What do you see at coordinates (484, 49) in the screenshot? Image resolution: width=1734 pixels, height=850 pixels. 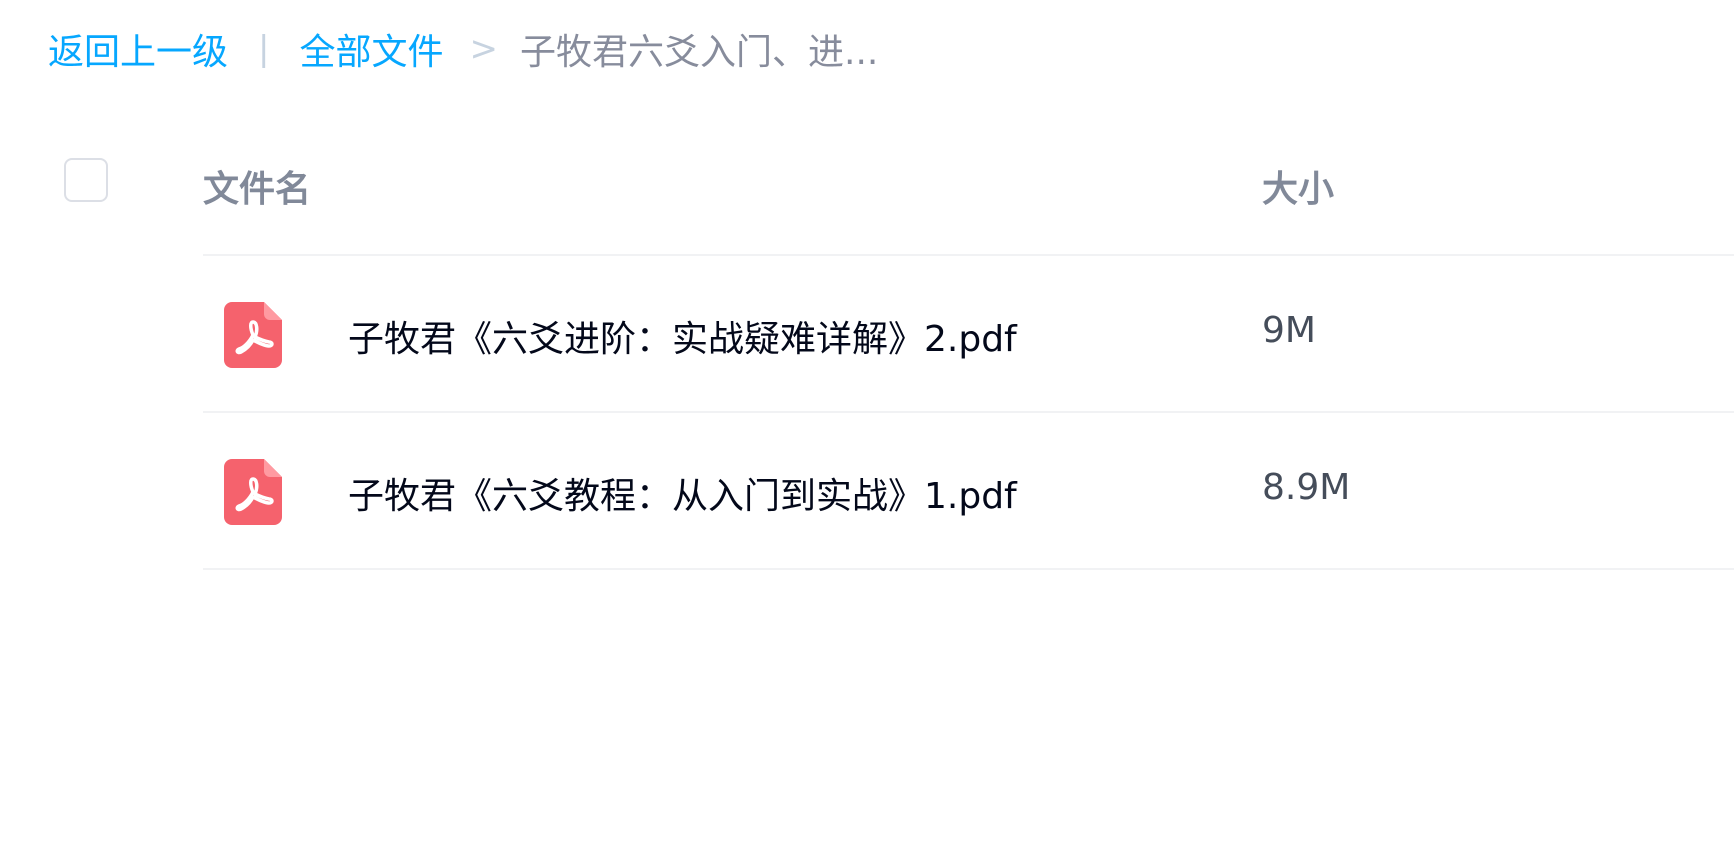 I see `breadcrumb-arrow: >` at bounding box center [484, 49].